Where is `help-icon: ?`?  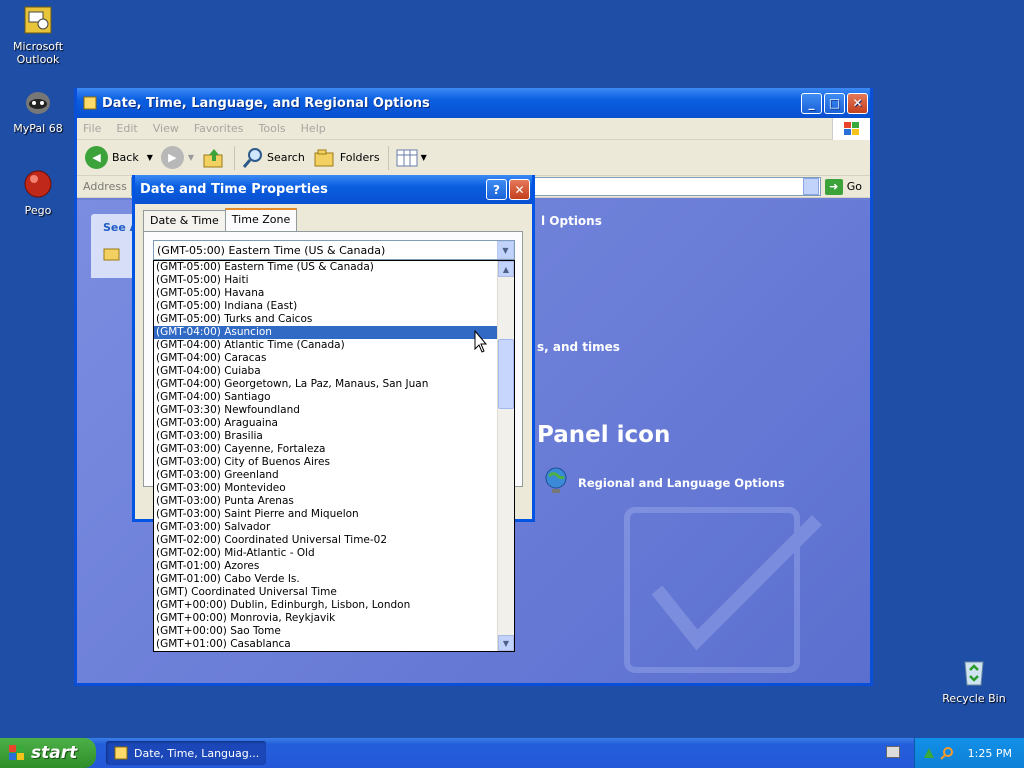
help-icon: ? is located at coordinates (496, 189).